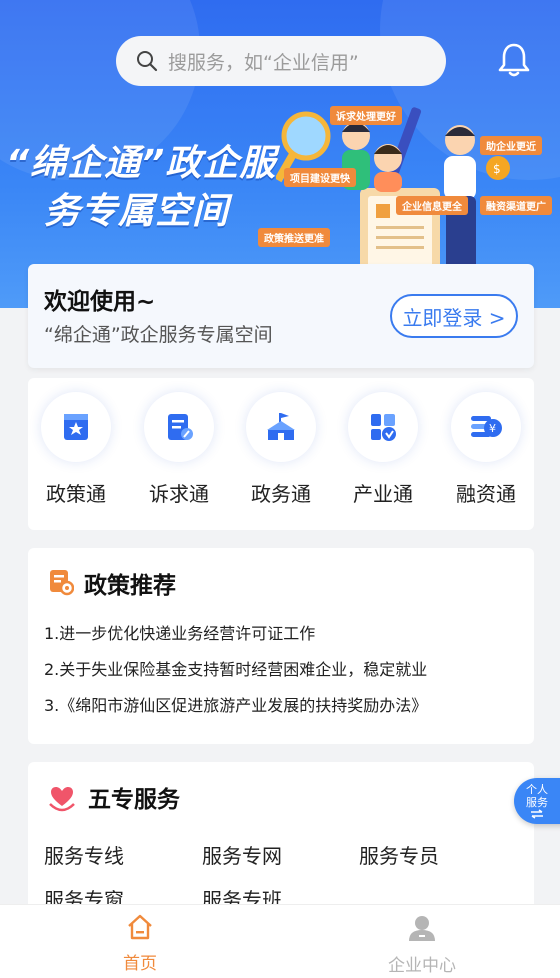 This screenshot has height=978, width=560. I want to click on tab-enterprise-center: 企业中心, so click(422, 944).